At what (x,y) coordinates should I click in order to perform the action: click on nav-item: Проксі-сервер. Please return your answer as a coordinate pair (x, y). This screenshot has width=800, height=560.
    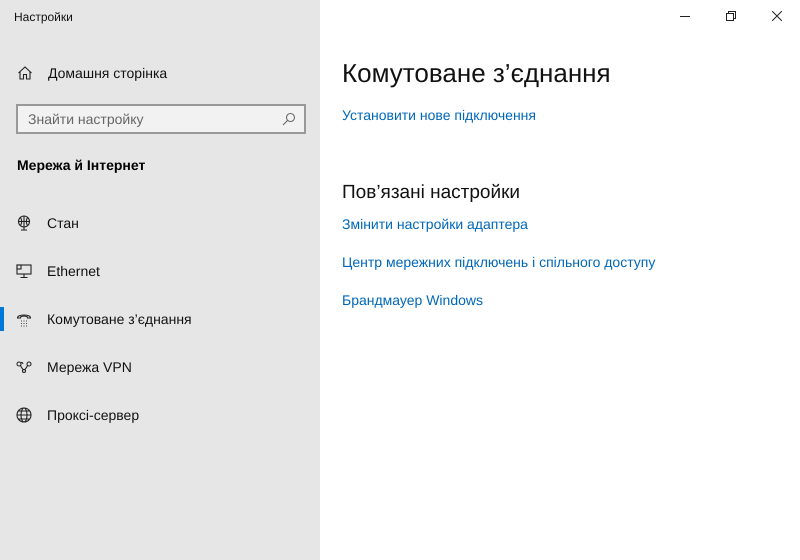
    Looking at the image, I should click on (160, 415).